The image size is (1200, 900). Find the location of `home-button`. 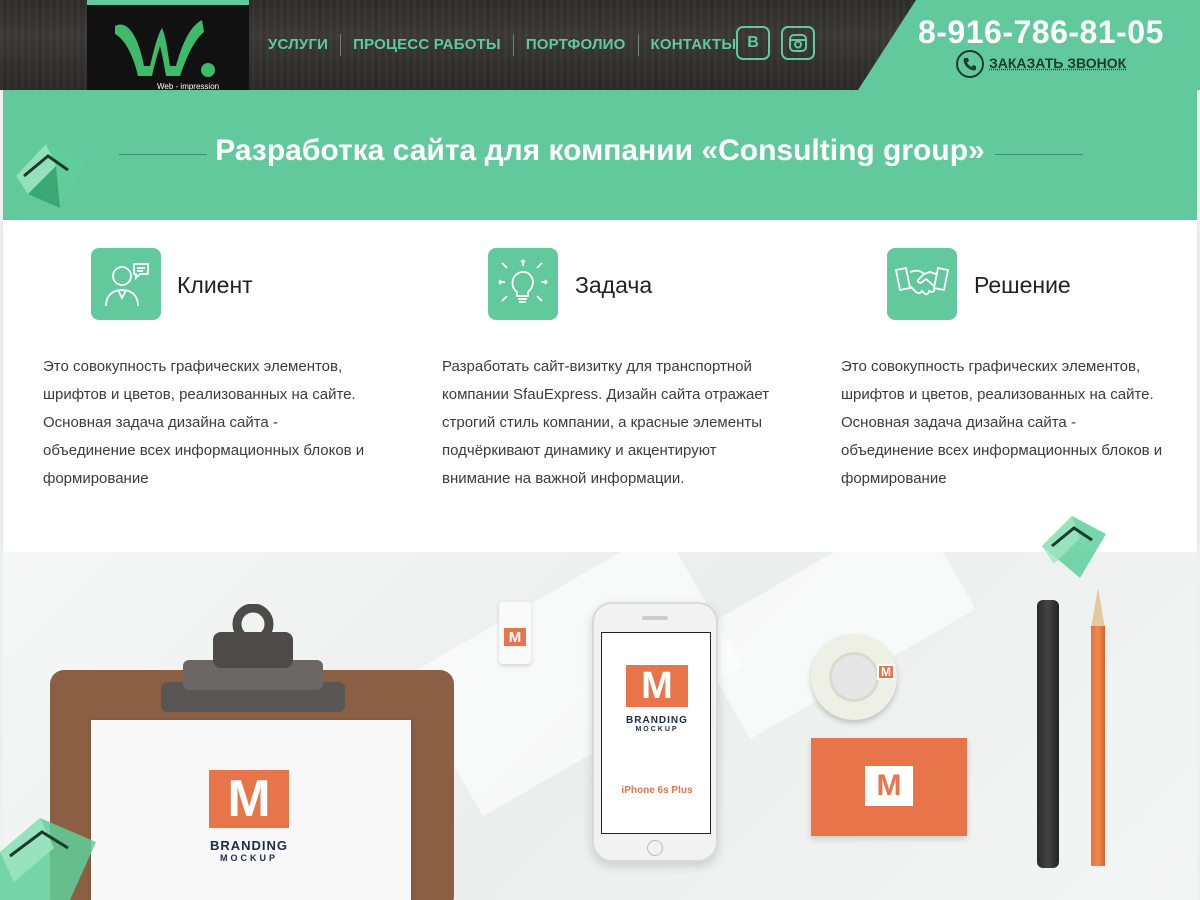

home-button is located at coordinates (655, 848).